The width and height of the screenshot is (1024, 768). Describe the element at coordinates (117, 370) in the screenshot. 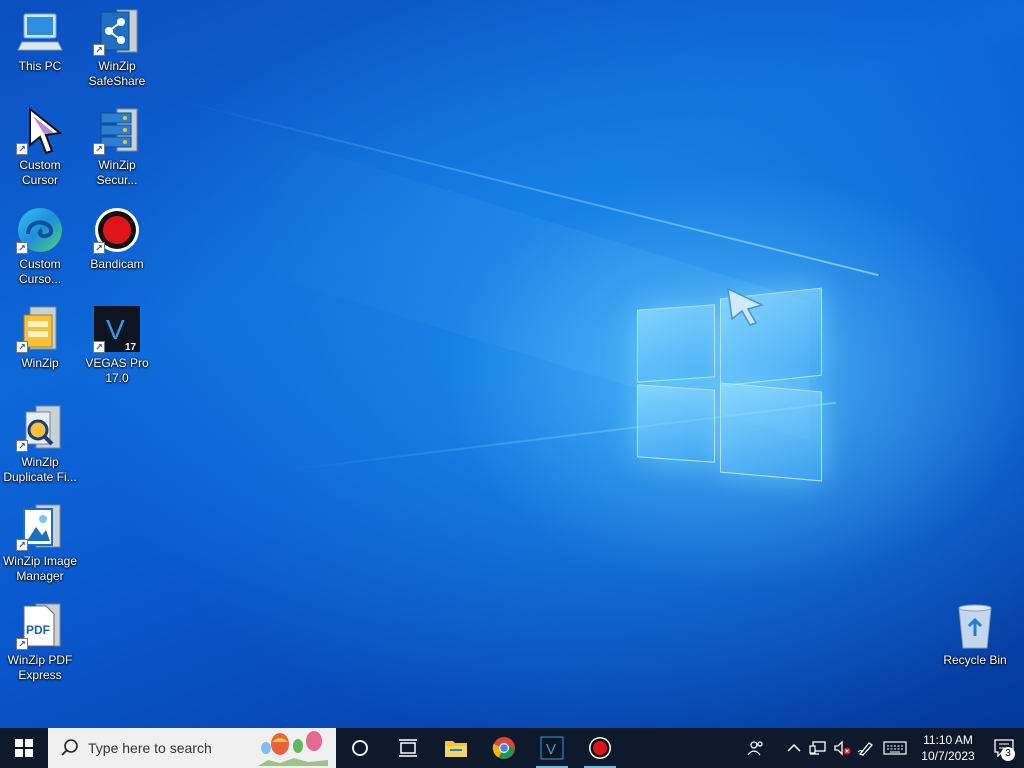

I see `desktop-icon-label: VEGAS Pro 17.0` at that location.